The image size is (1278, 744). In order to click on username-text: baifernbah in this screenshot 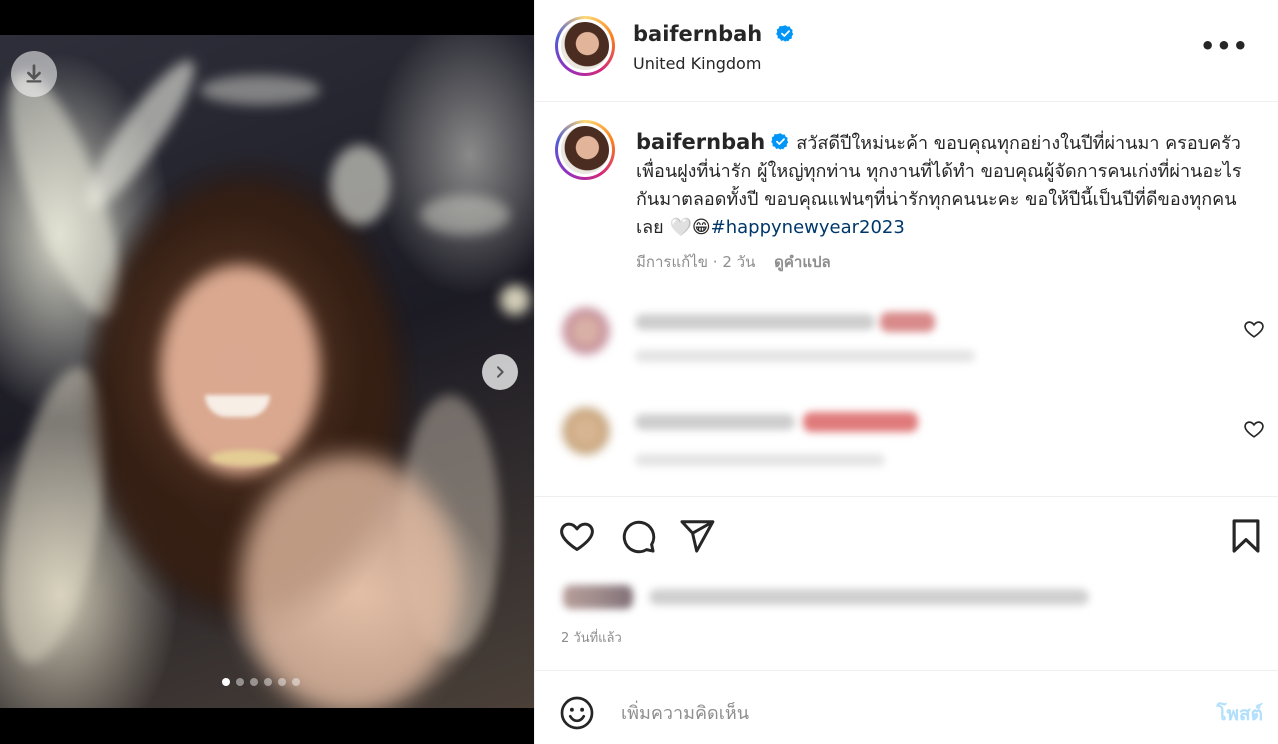, I will do `click(697, 34)`.